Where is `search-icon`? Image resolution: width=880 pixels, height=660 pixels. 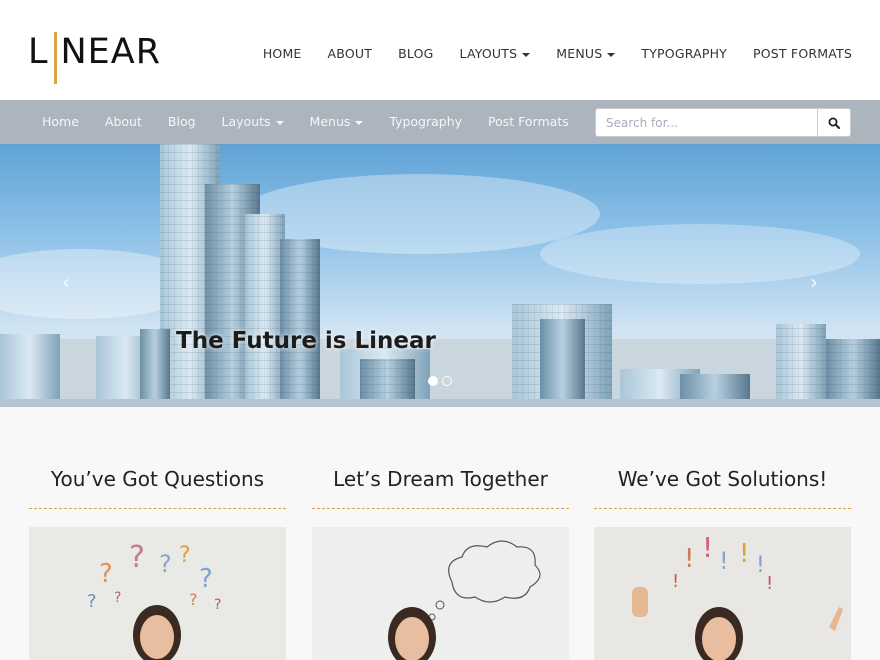
search-icon is located at coordinates (834, 123).